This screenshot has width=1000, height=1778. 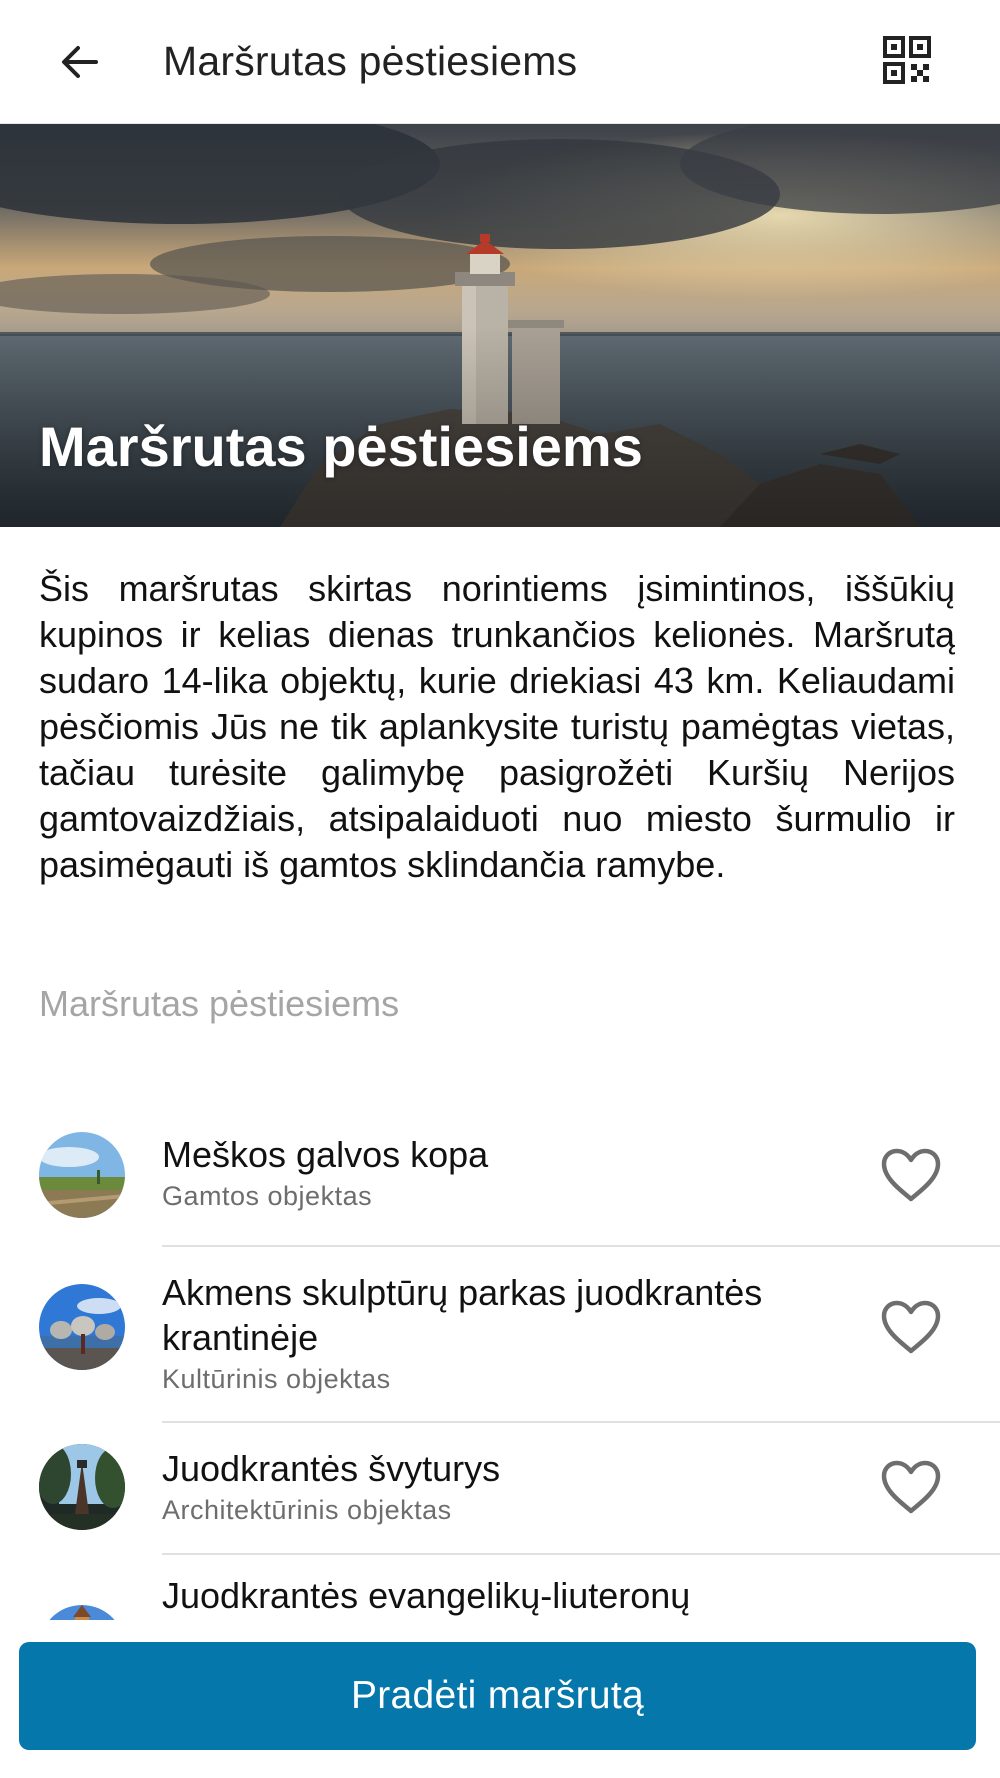 What do you see at coordinates (370, 61) in the screenshot?
I see `page-title: Maršrutas pėstiesiems` at bounding box center [370, 61].